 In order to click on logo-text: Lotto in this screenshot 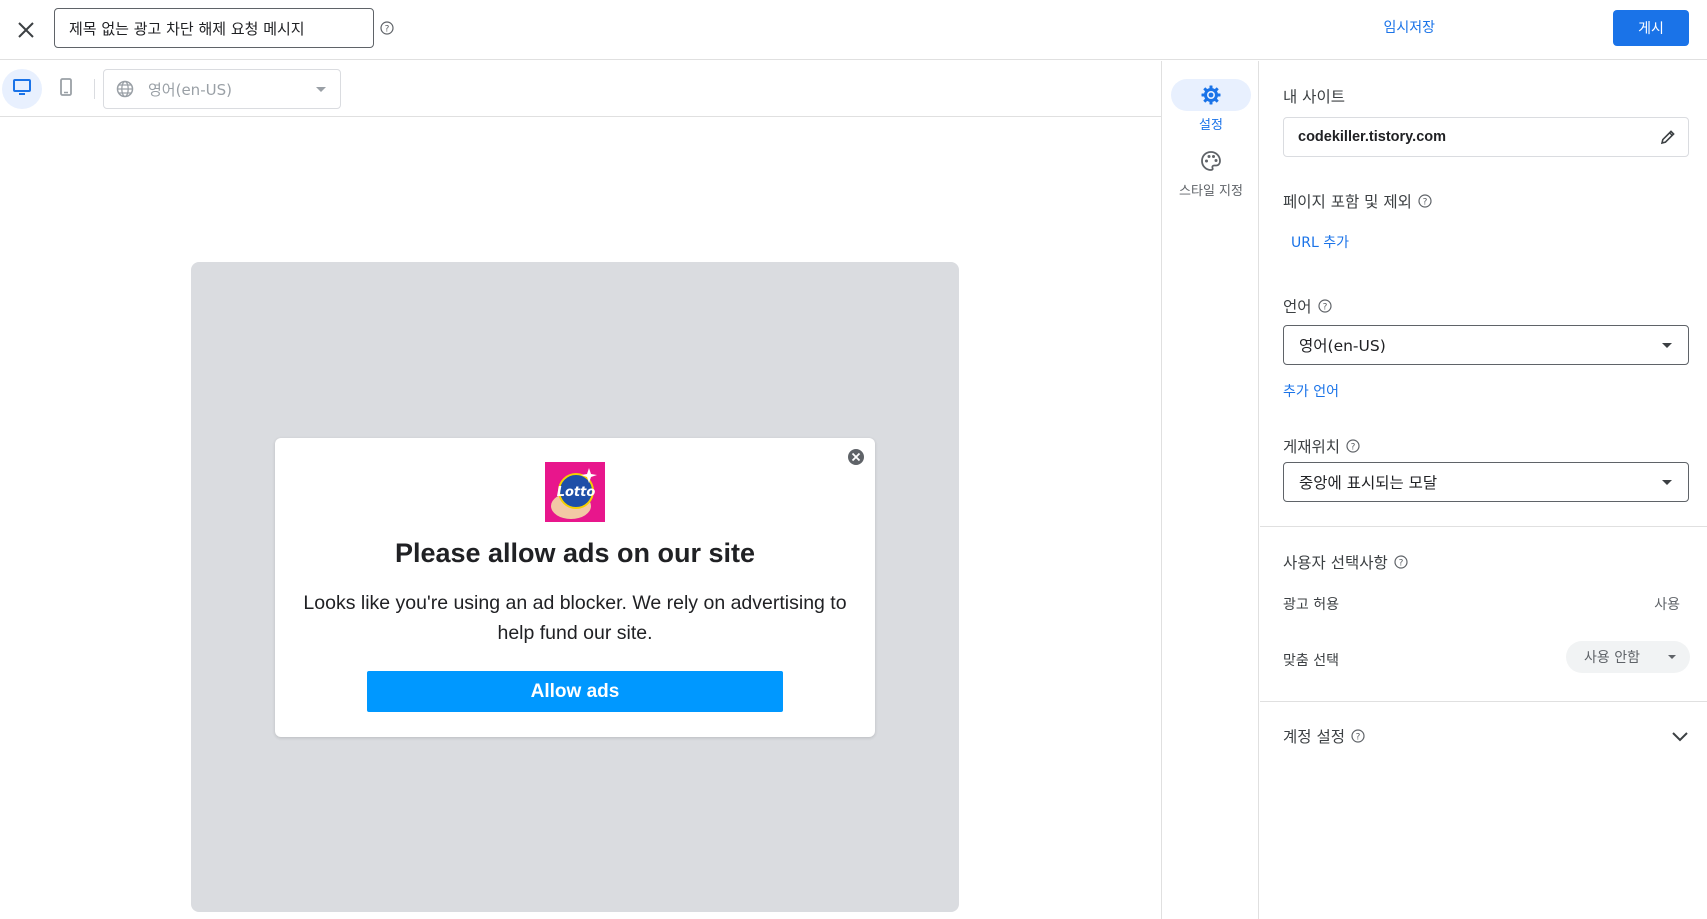, I will do `click(576, 492)`.